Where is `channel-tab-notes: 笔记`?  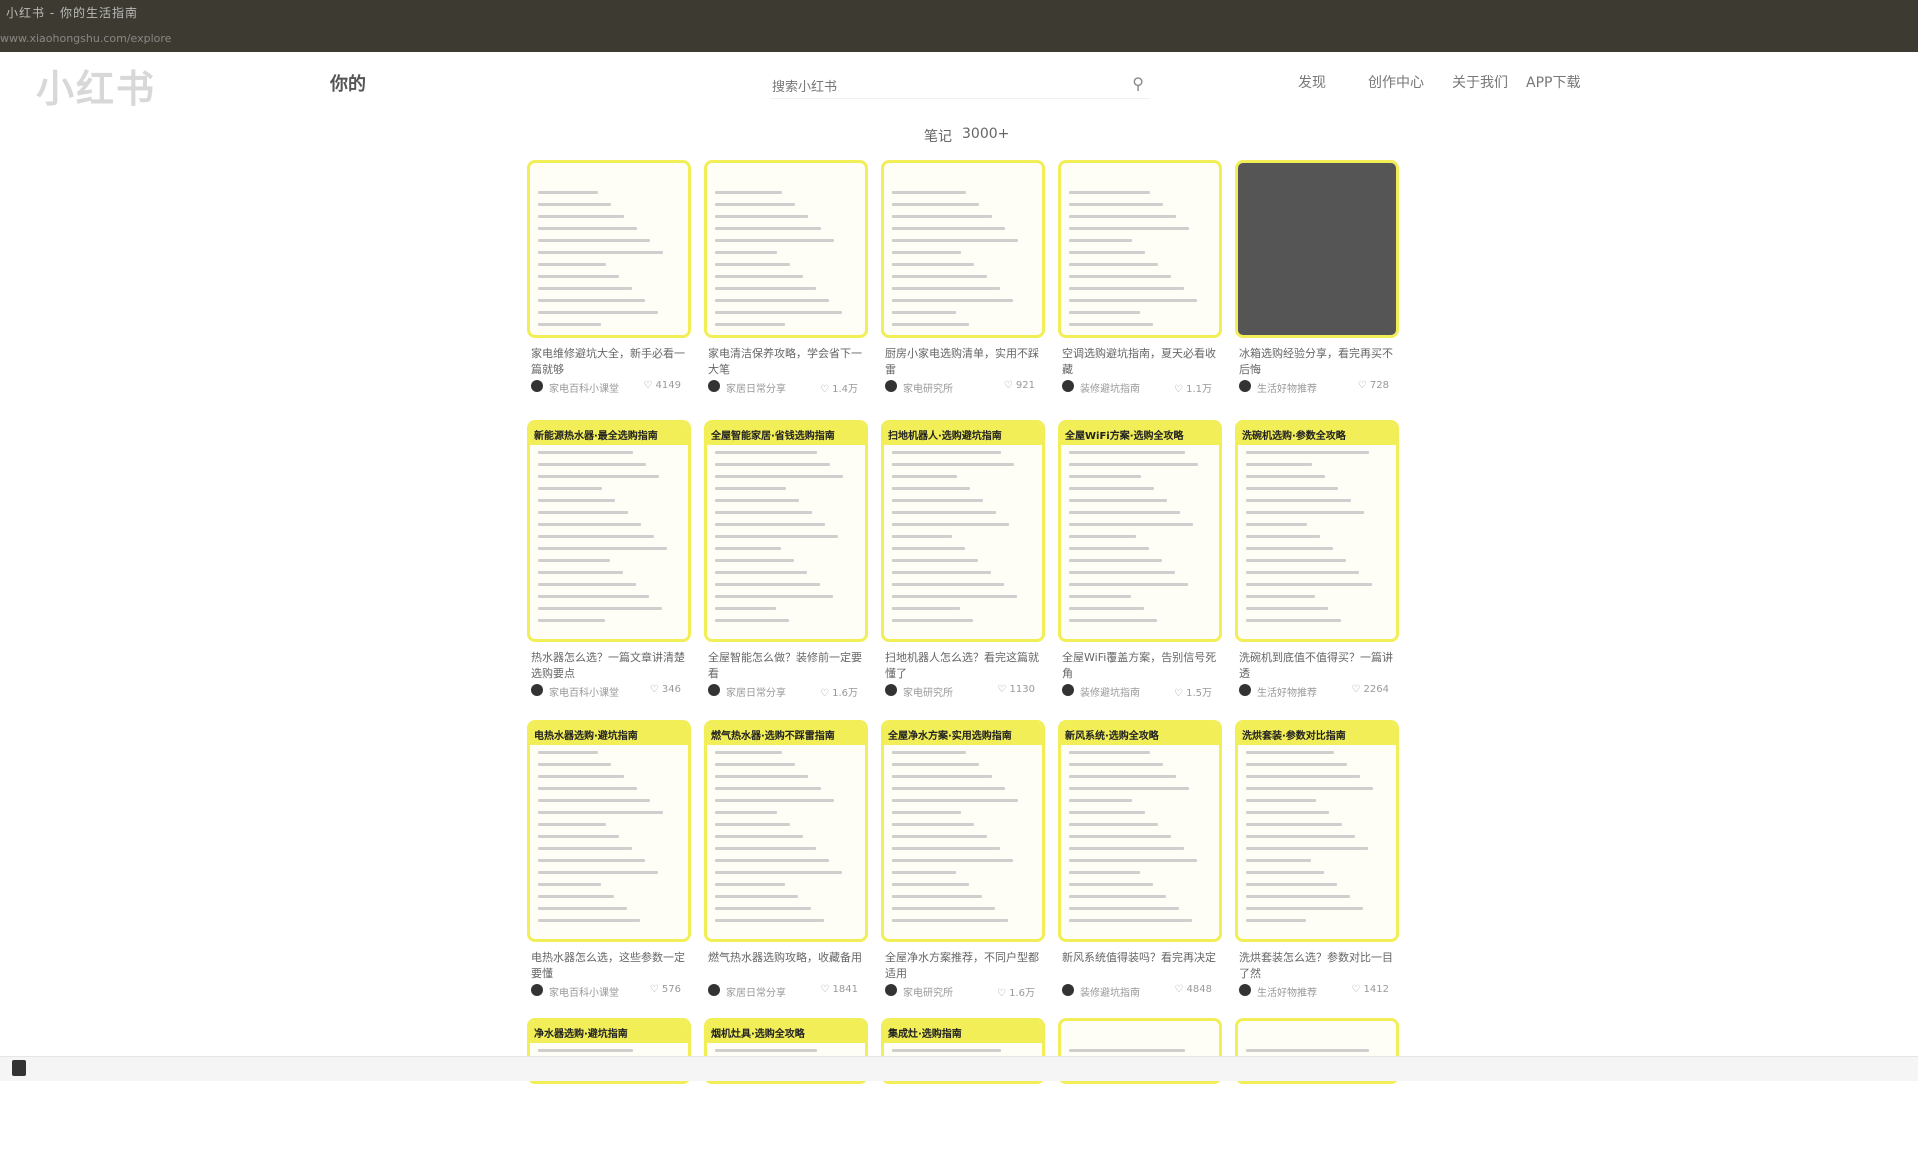
channel-tab-notes: 笔记 is located at coordinates (938, 136).